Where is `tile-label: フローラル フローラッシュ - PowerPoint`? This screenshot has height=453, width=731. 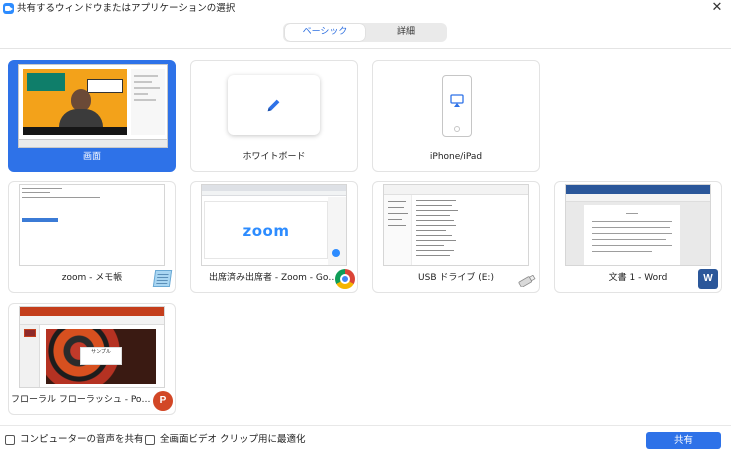 tile-label: フローラル フローラッシュ - PowerPoint is located at coordinates (93, 400).